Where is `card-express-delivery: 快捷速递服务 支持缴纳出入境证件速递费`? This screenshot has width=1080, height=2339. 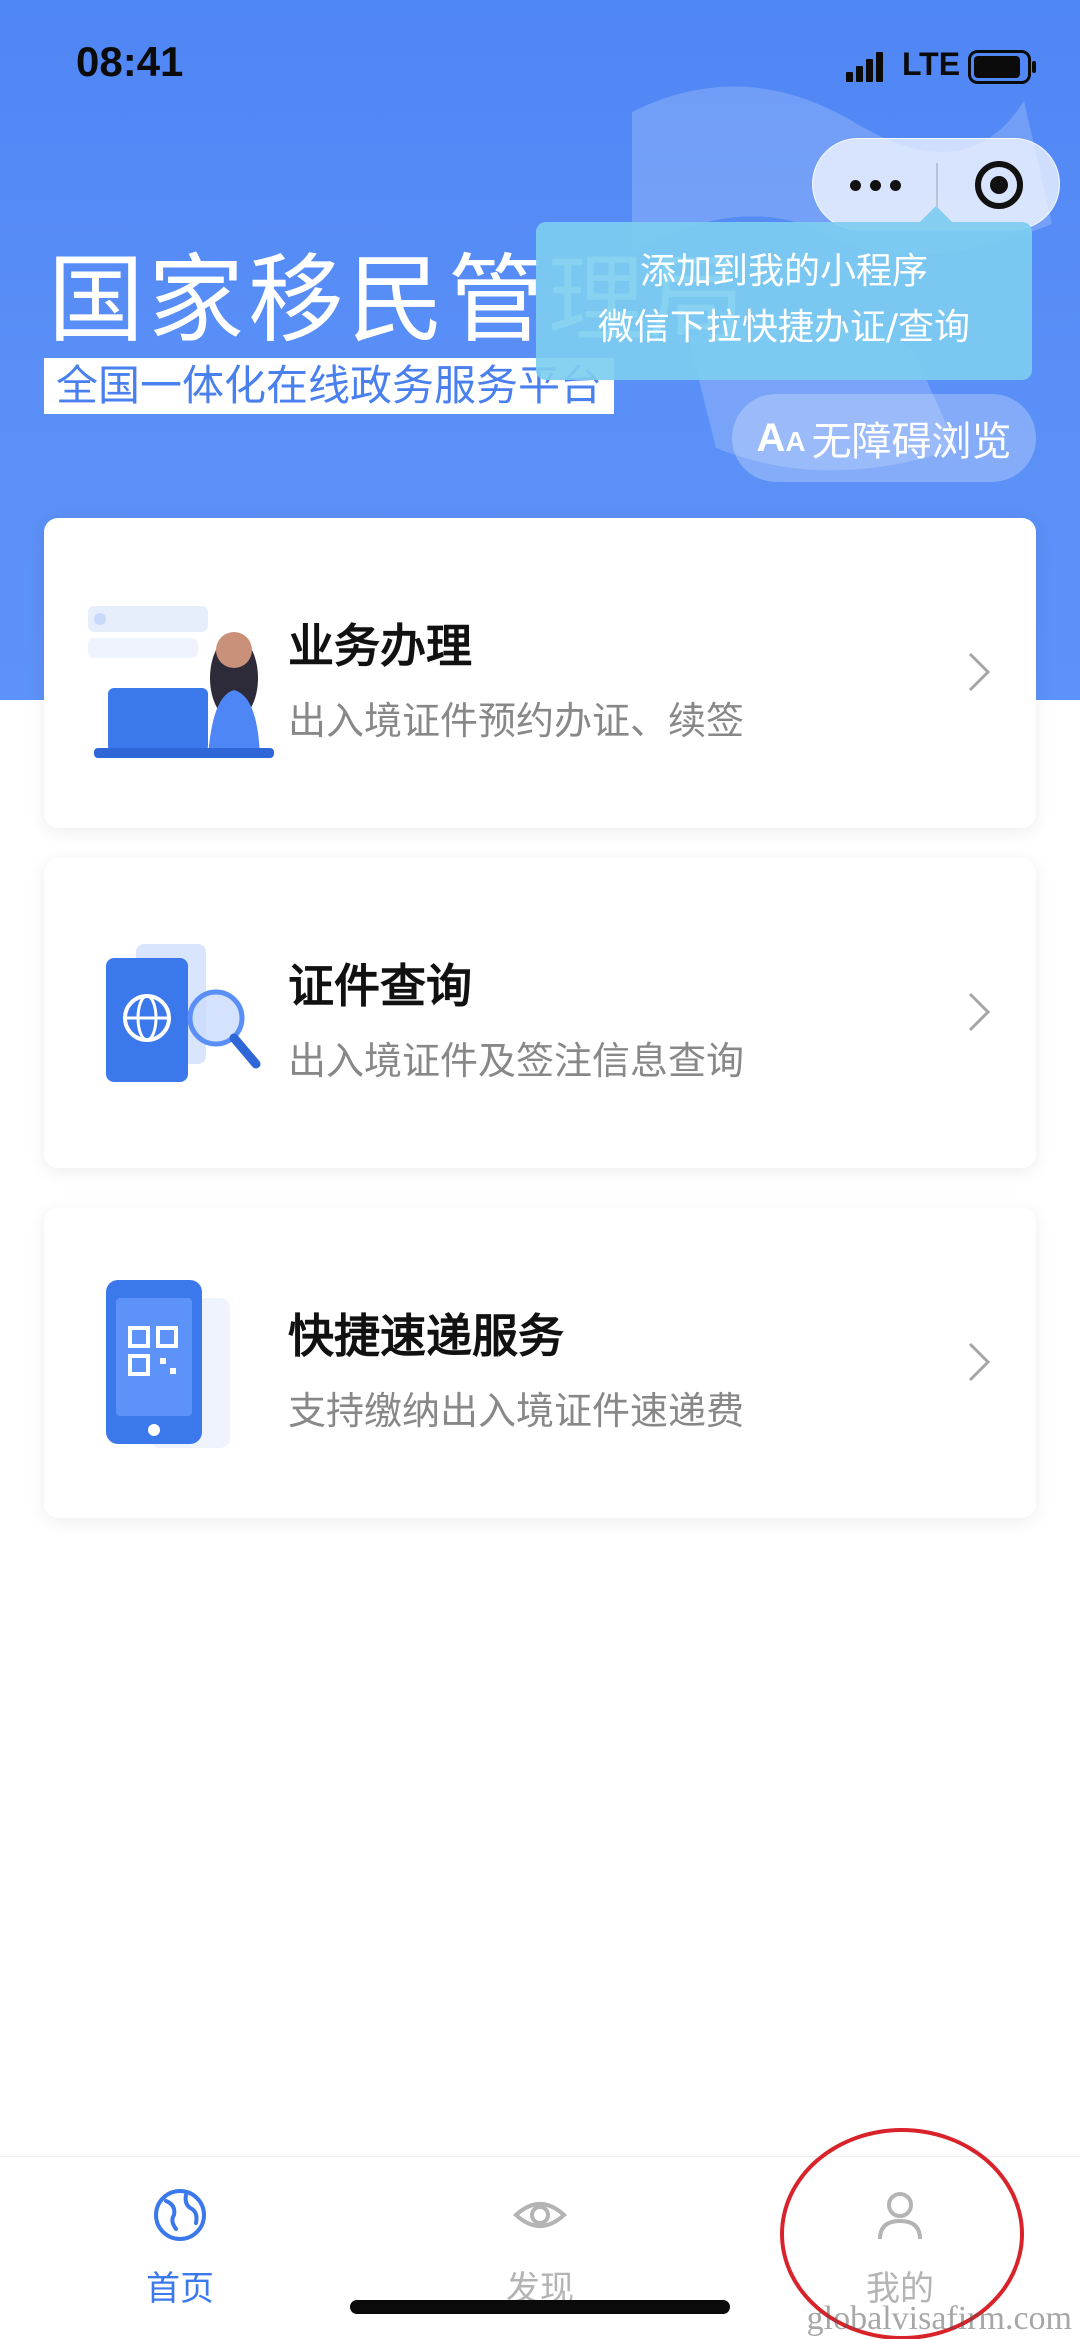
card-express-delivery: 快捷速递服务 支持缴纳出入境证件速递费 is located at coordinates (540, 1363).